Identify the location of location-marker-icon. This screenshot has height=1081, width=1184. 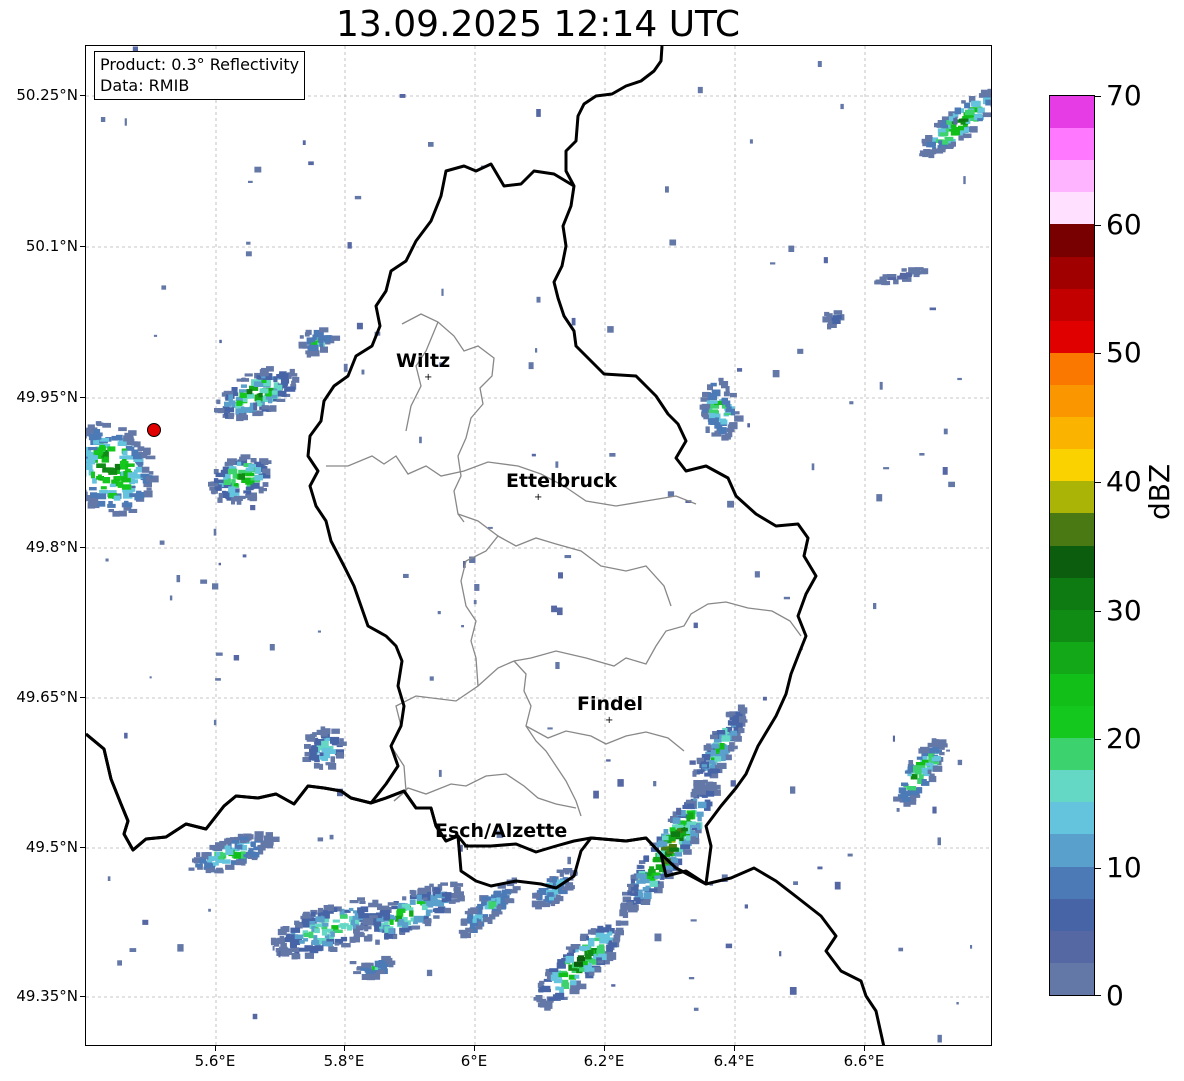
(154, 430).